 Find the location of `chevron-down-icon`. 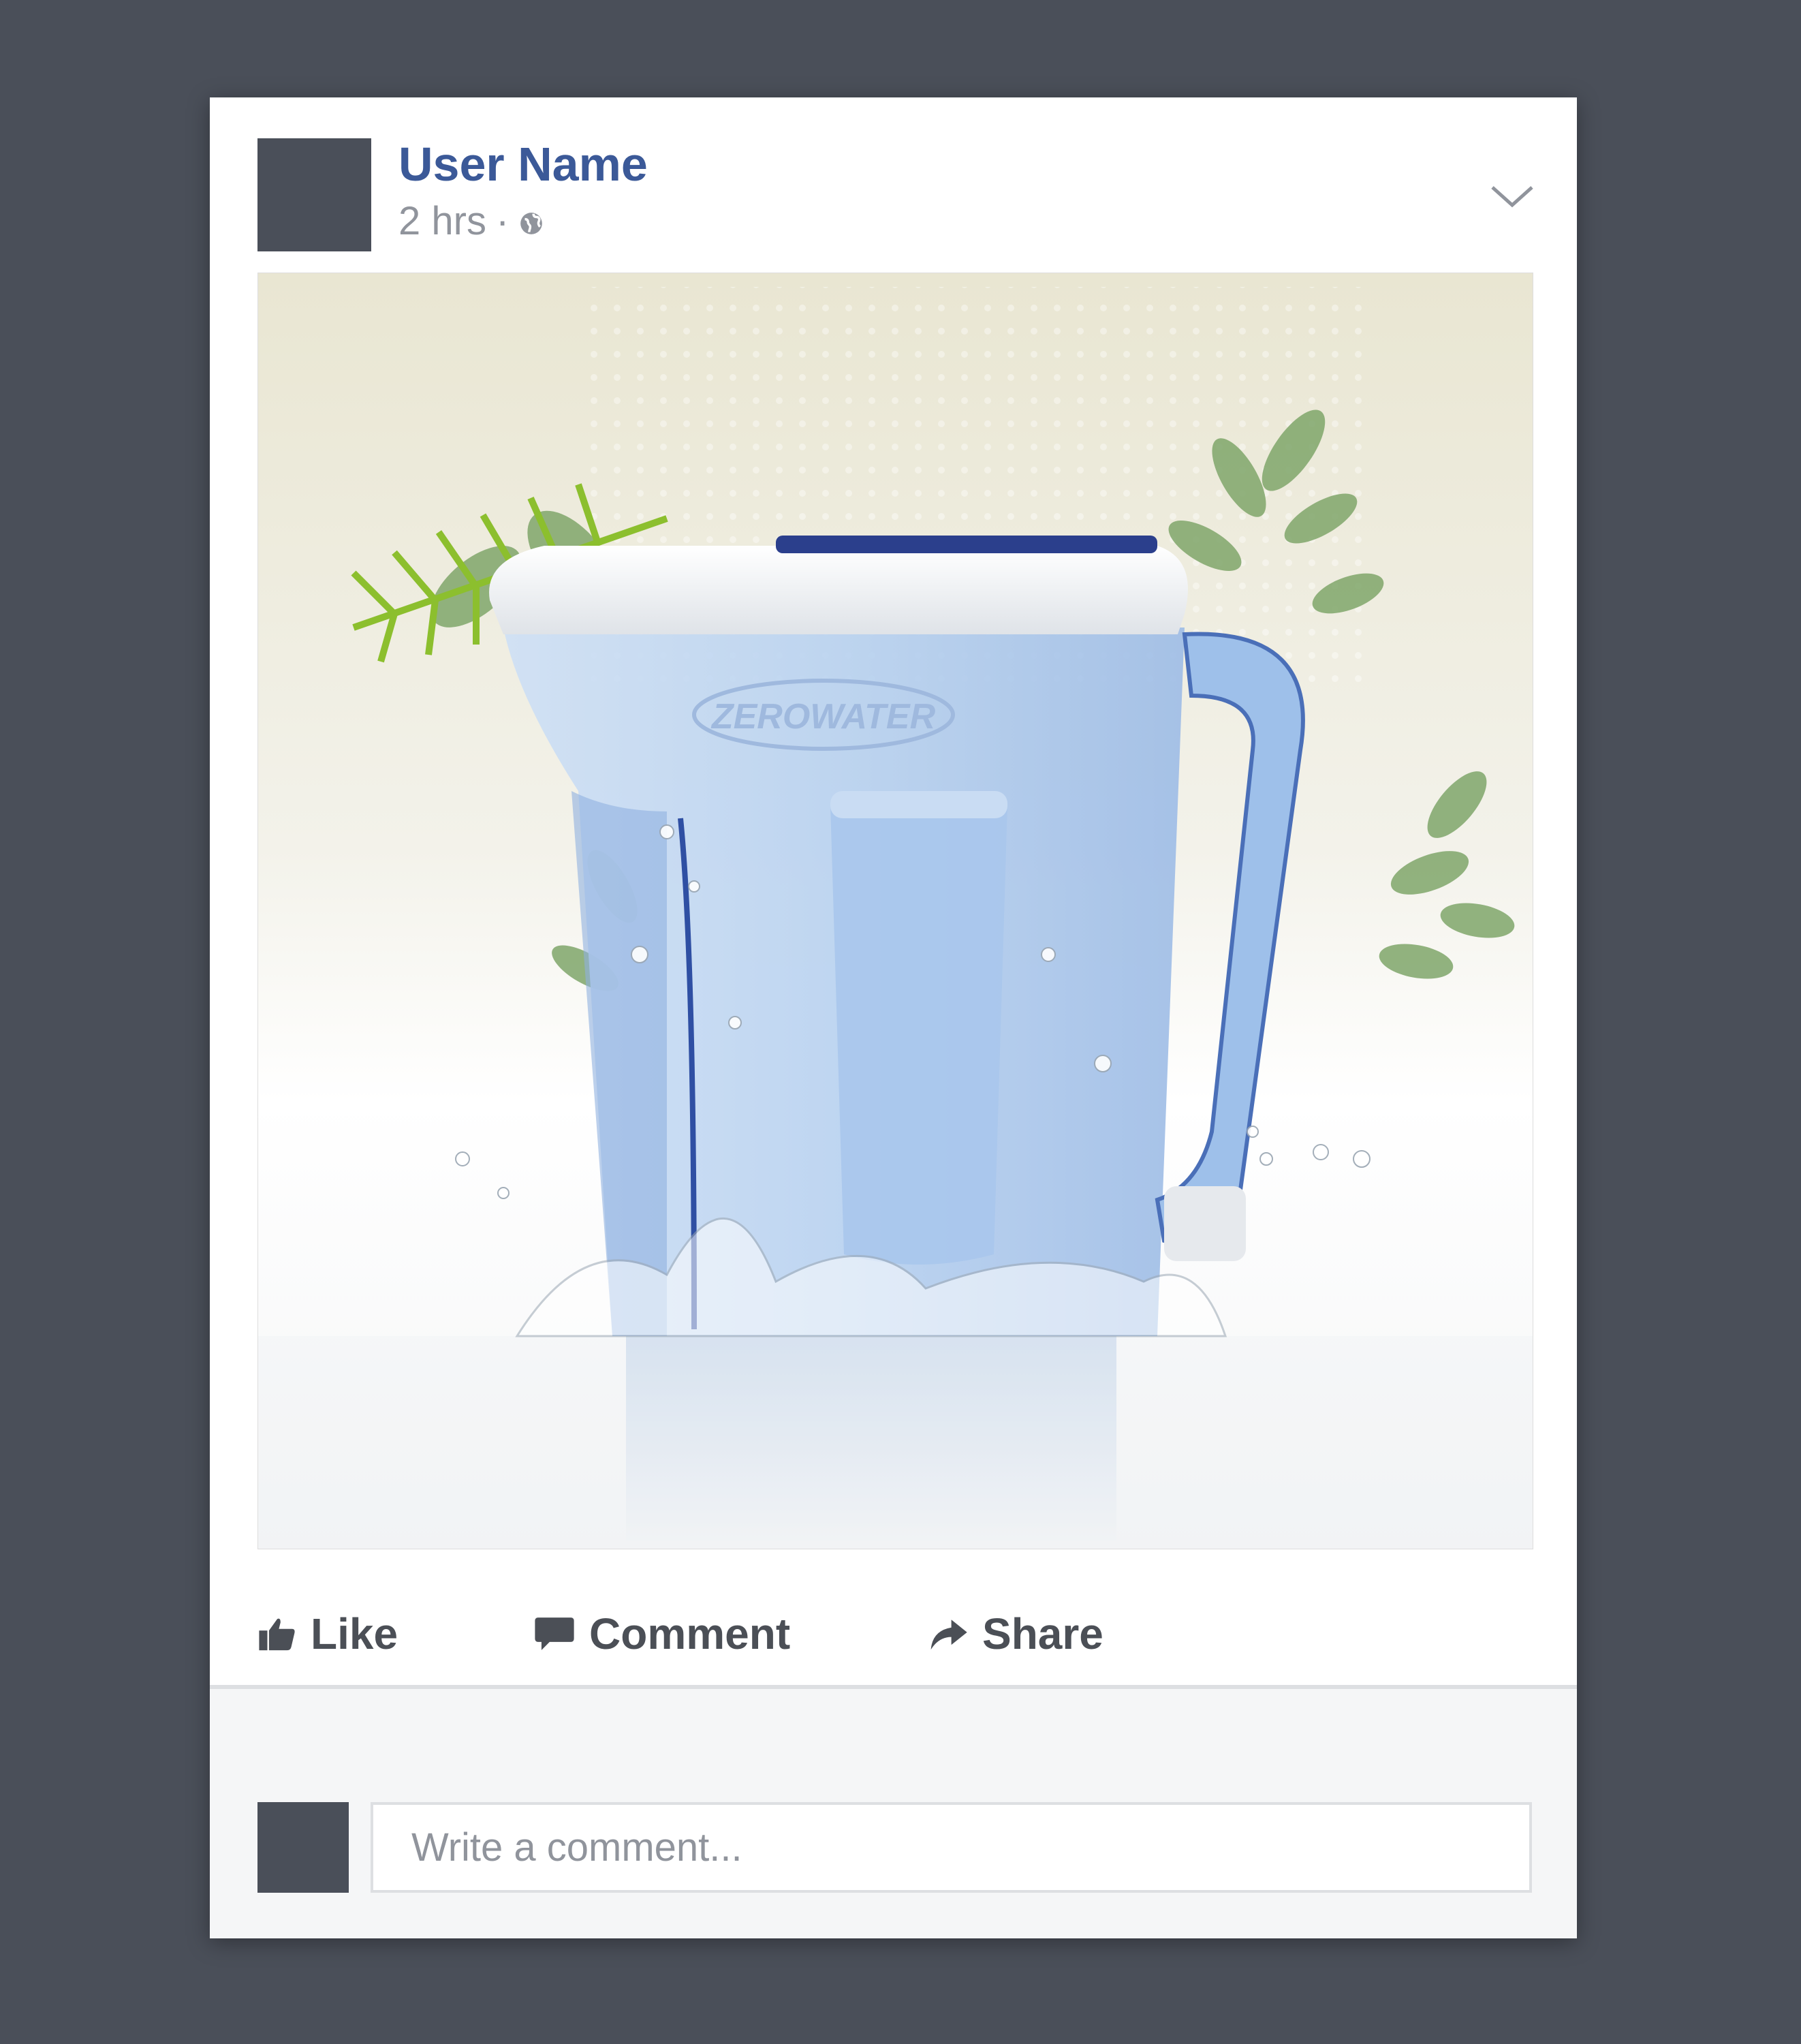

chevron-down-icon is located at coordinates (1512, 196).